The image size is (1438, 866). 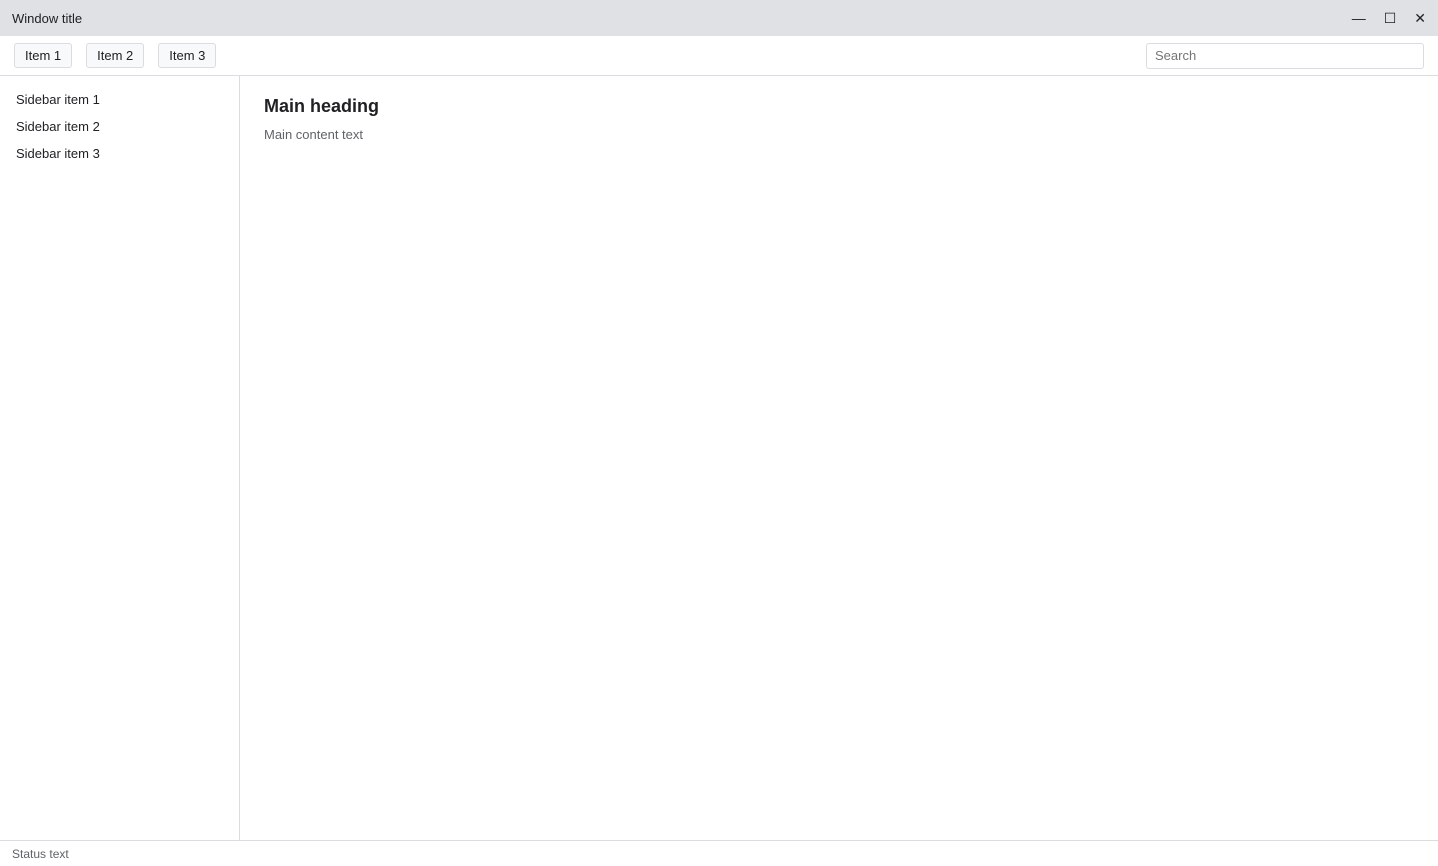 I want to click on toolbar-item-2: Item 2, so click(x=115, y=55).